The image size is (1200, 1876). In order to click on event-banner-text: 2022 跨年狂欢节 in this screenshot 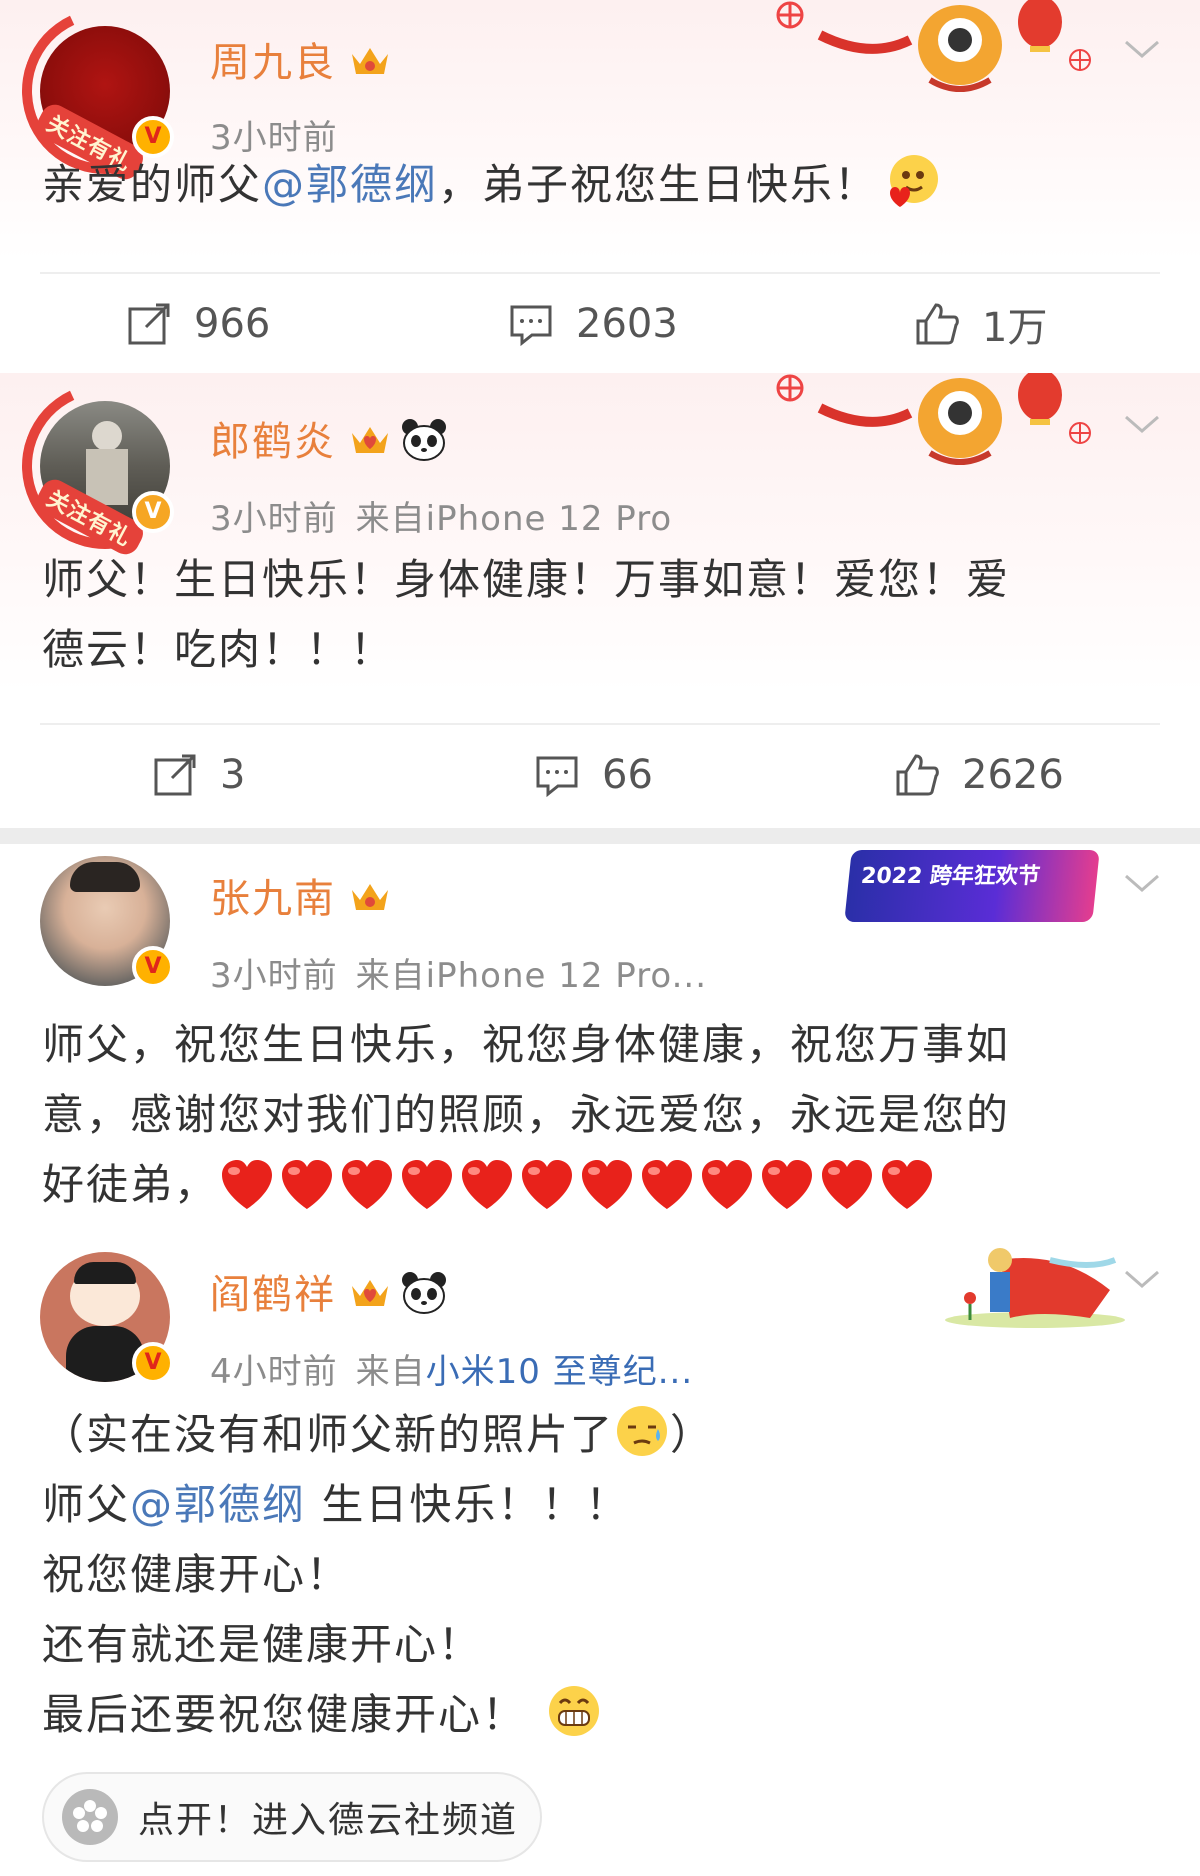, I will do `click(950, 876)`.